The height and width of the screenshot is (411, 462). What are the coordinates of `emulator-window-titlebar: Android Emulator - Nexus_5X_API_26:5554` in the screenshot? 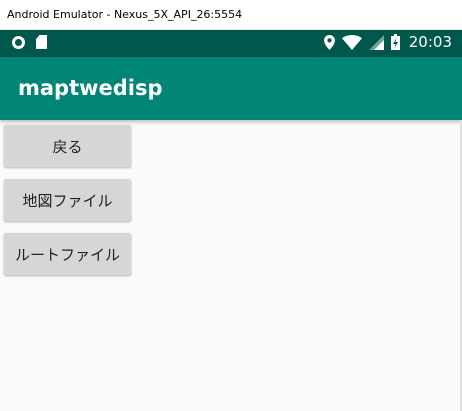 It's located at (231, 15).